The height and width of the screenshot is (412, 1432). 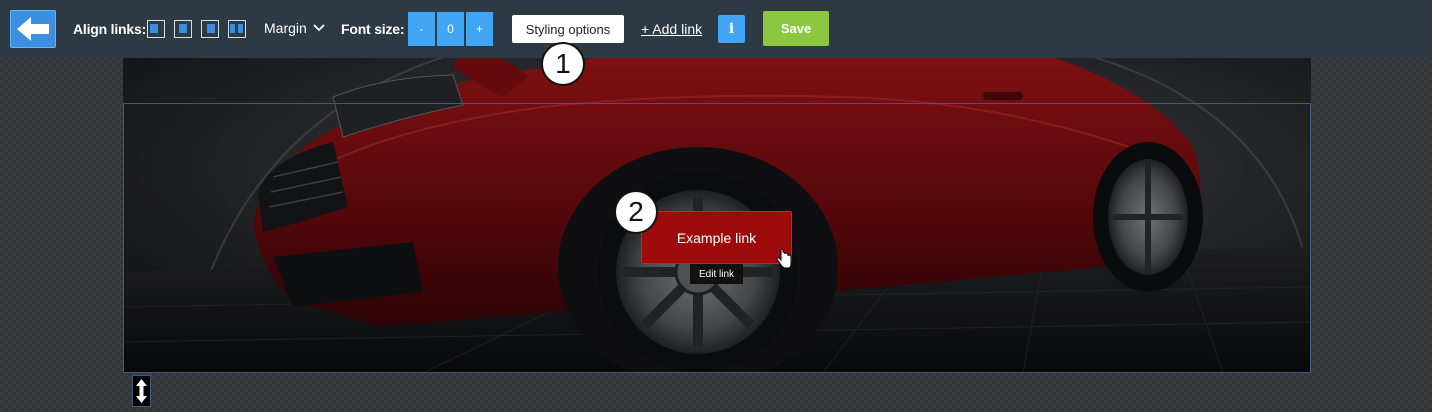 I want to click on hand-cursor-icon, so click(x=784, y=259).